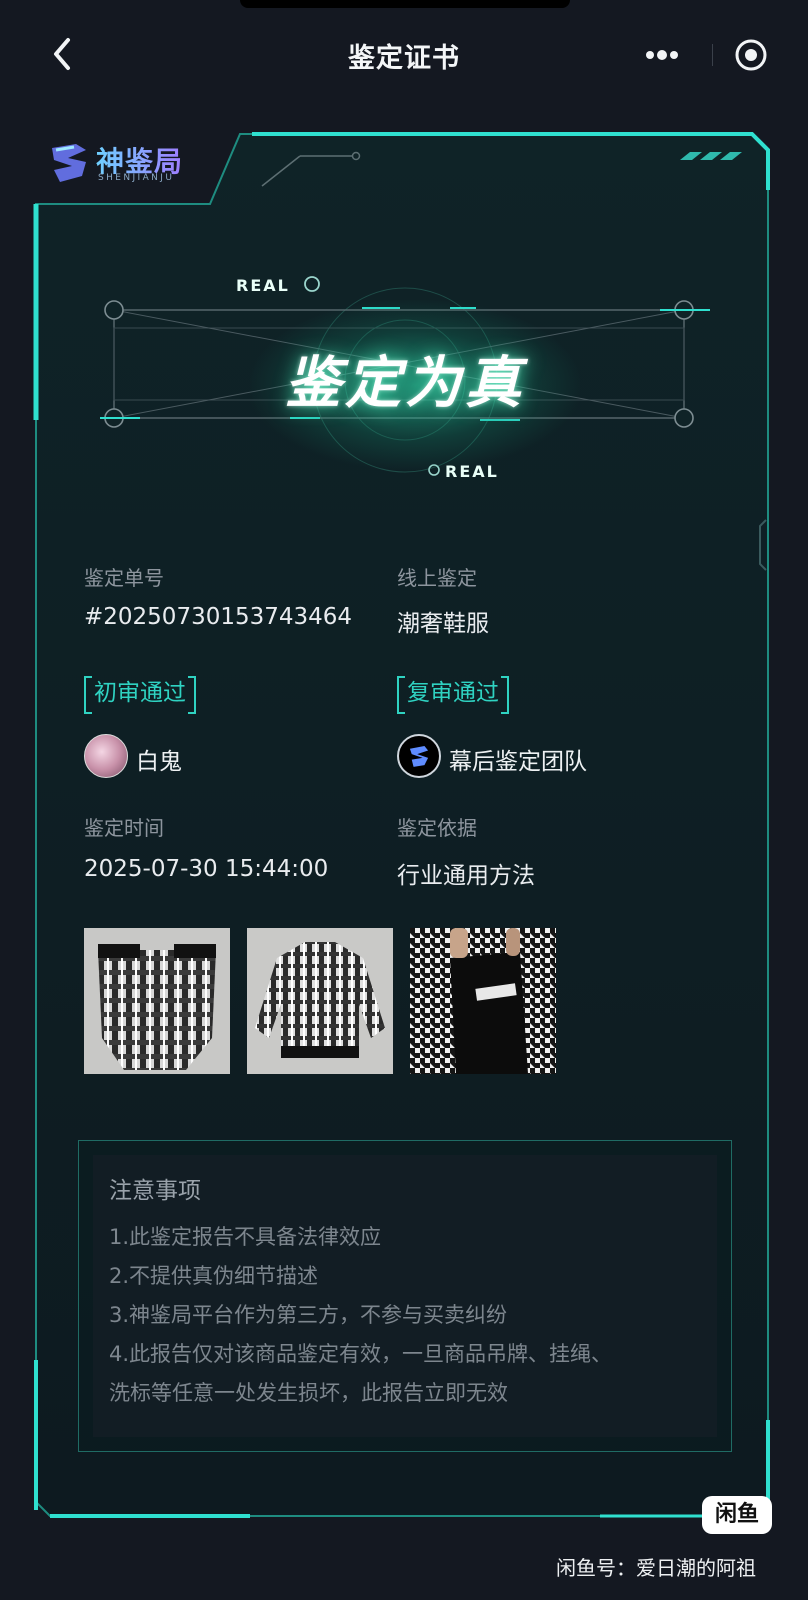 The width and height of the screenshot is (808, 1600). I want to click on second-review-badge: 复审通过, so click(453, 695).